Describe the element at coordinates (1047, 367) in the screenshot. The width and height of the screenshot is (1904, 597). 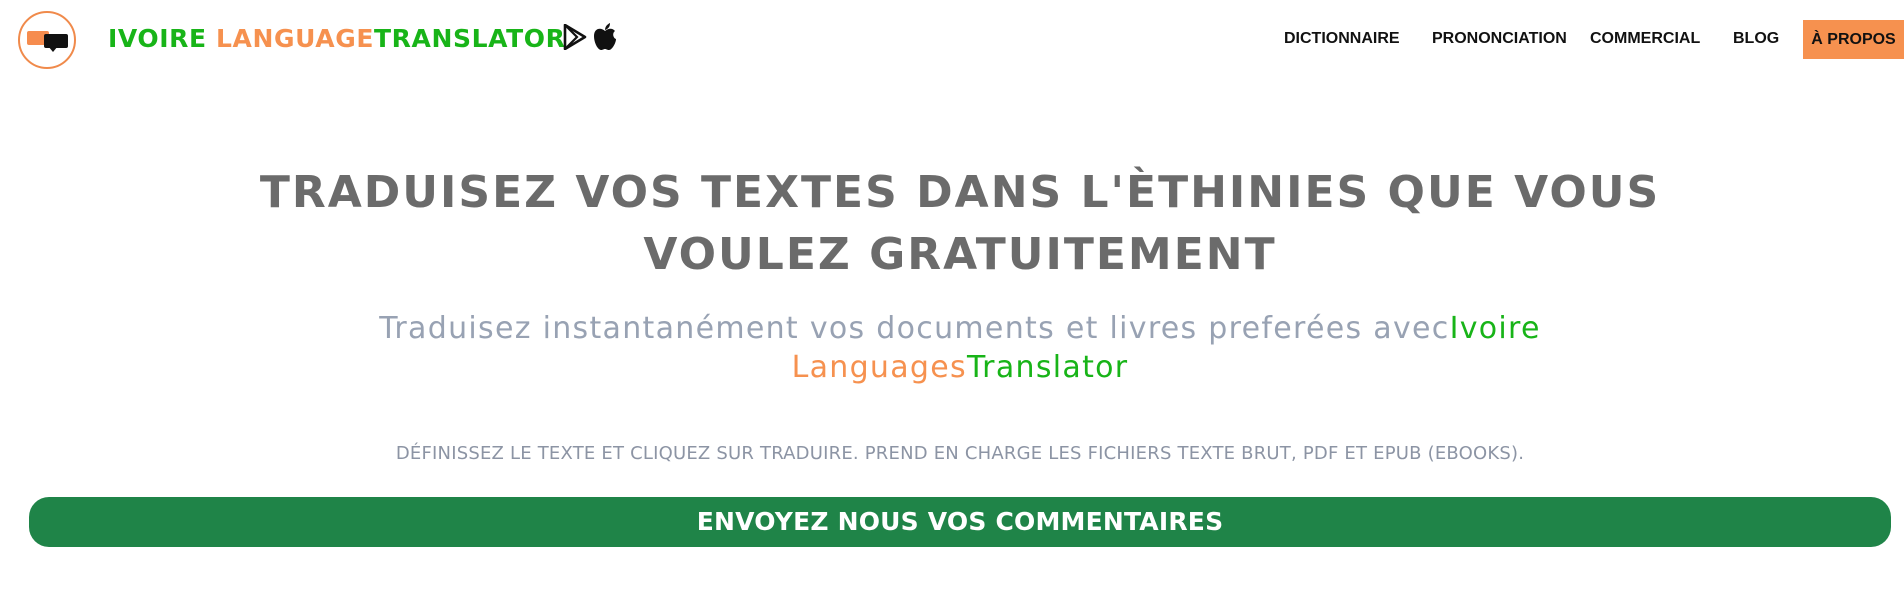
I see `hero-subtitle-brand-translator: Translator` at that location.